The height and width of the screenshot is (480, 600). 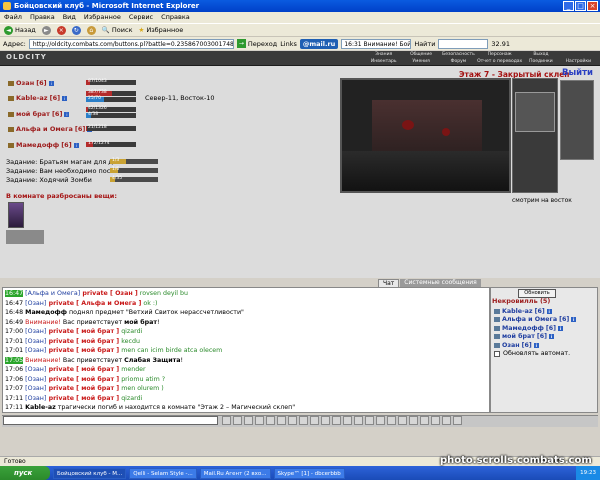 What do you see at coordinates (463, 43) in the screenshot?
I see `find-field` at bounding box center [463, 43].